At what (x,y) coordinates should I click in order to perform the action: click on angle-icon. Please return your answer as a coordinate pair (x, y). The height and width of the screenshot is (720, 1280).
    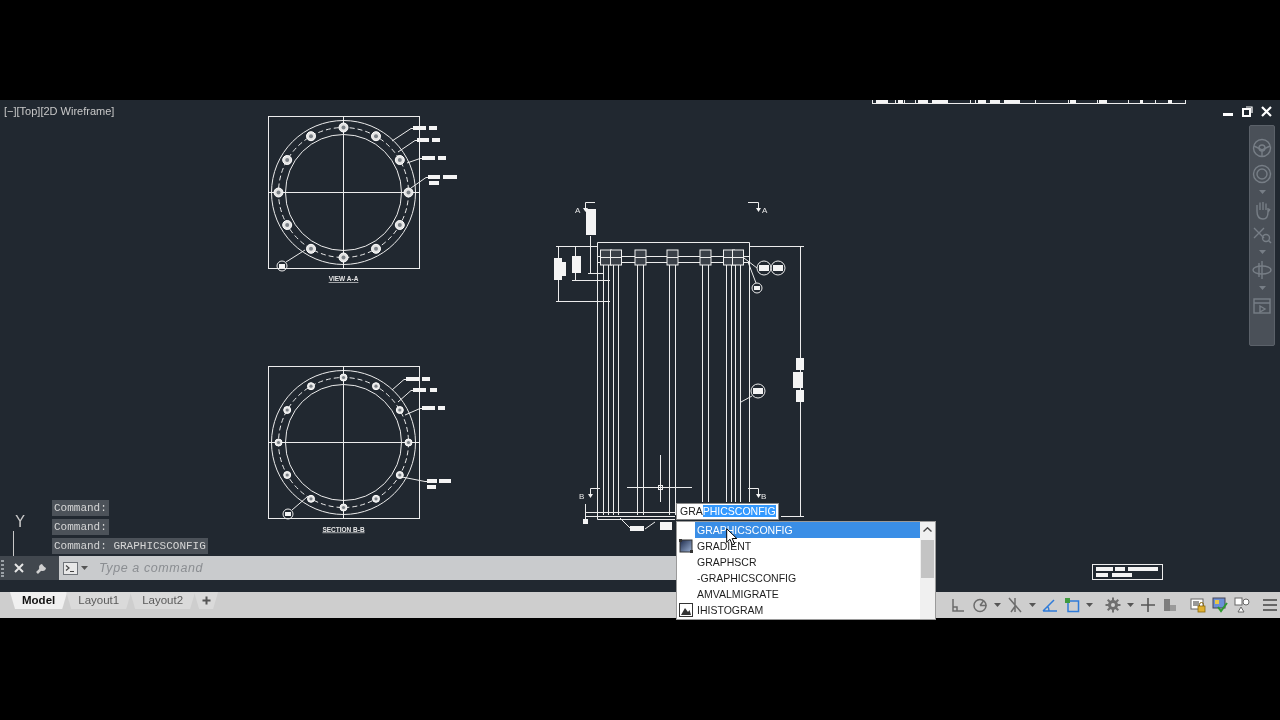
    Looking at the image, I should click on (1050, 605).